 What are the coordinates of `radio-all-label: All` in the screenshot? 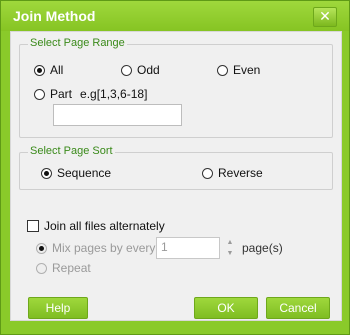 It's located at (57, 70).